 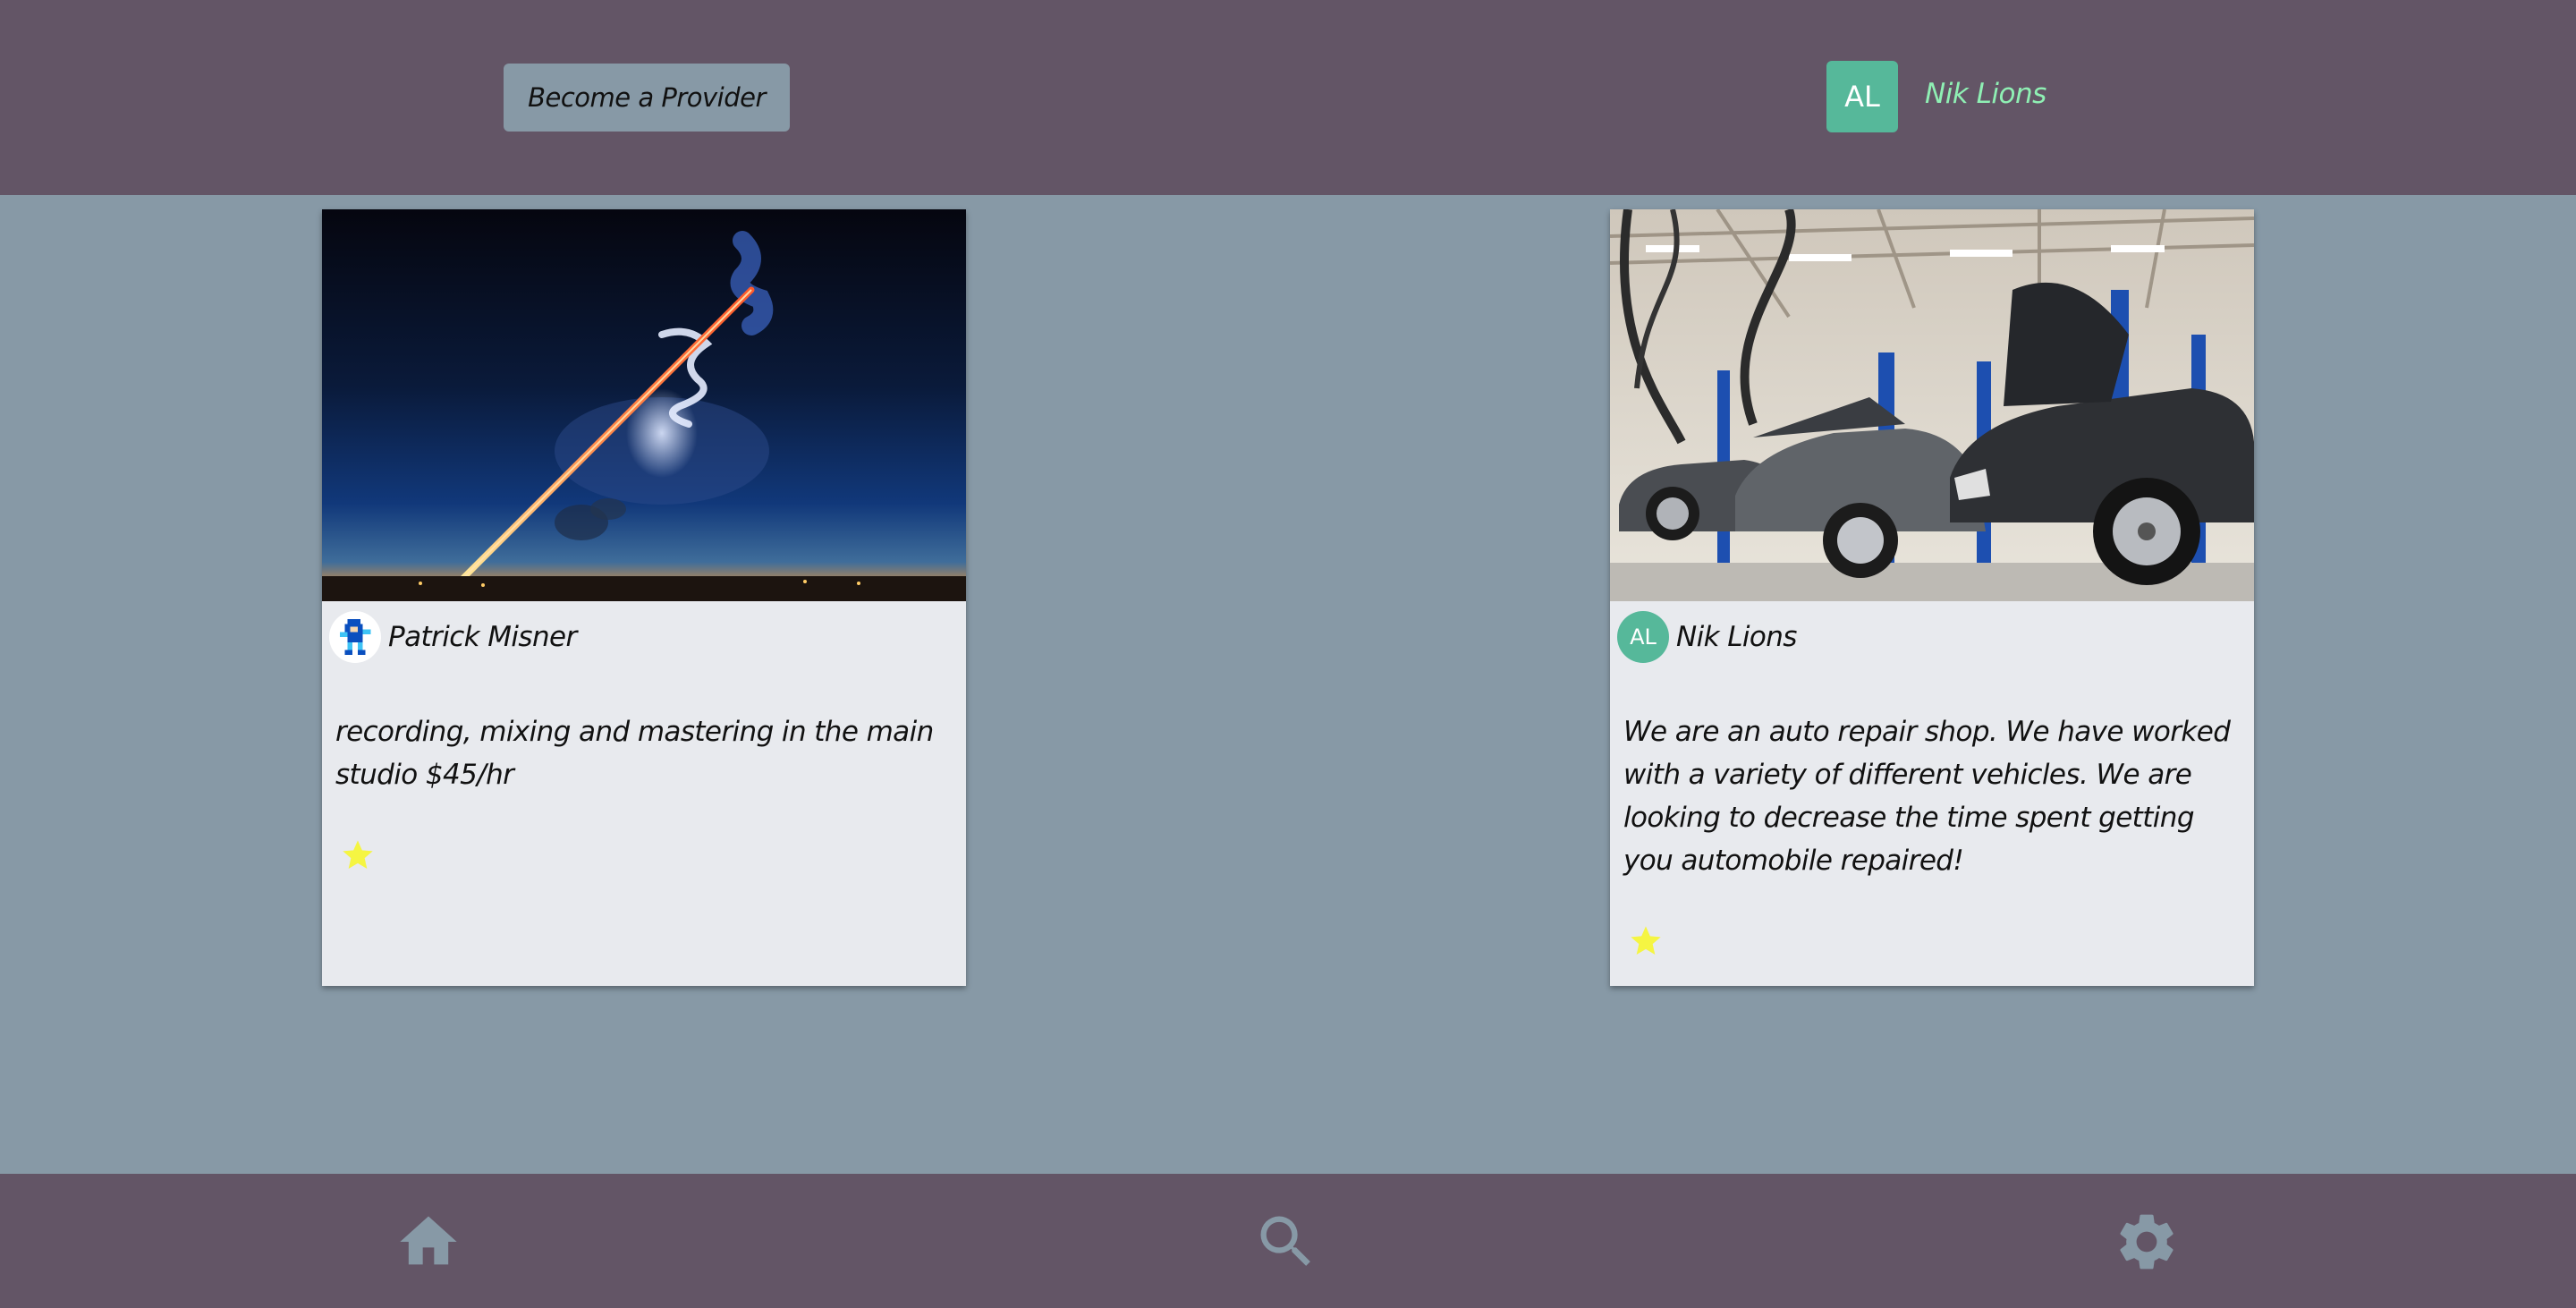 What do you see at coordinates (647, 98) in the screenshot?
I see `become-provider-button: Become a Provider` at bounding box center [647, 98].